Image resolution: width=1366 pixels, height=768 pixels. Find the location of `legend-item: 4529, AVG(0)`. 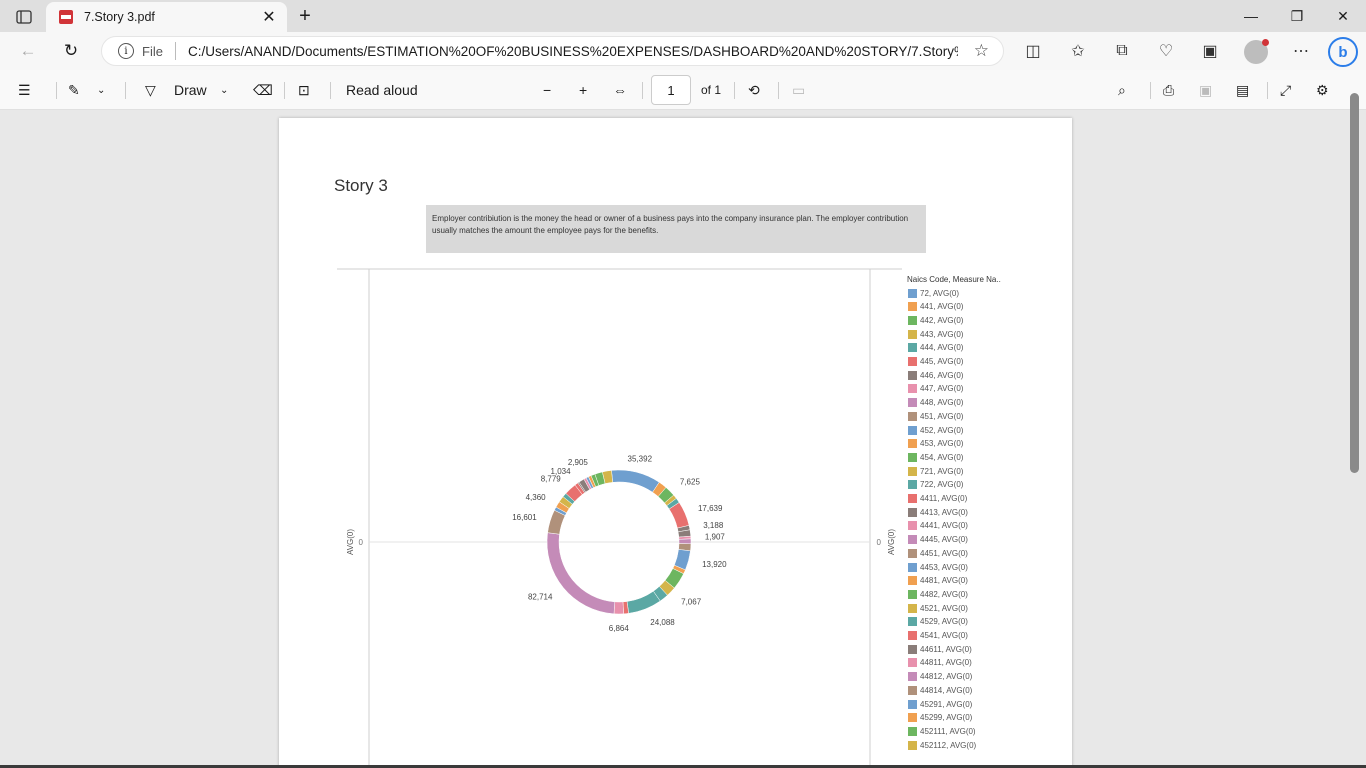

legend-item: 4529, AVG(0) is located at coordinates (938, 622).